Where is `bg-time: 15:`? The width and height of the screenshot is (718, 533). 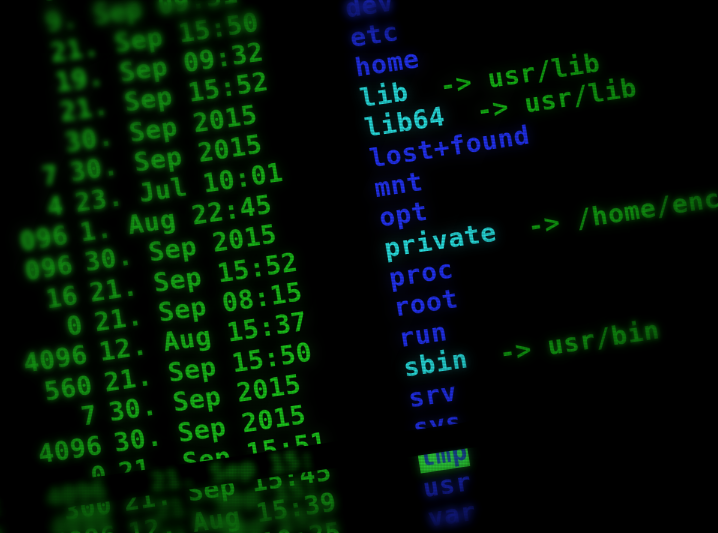 bg-time: 15: is located at coordinates (301, 517).